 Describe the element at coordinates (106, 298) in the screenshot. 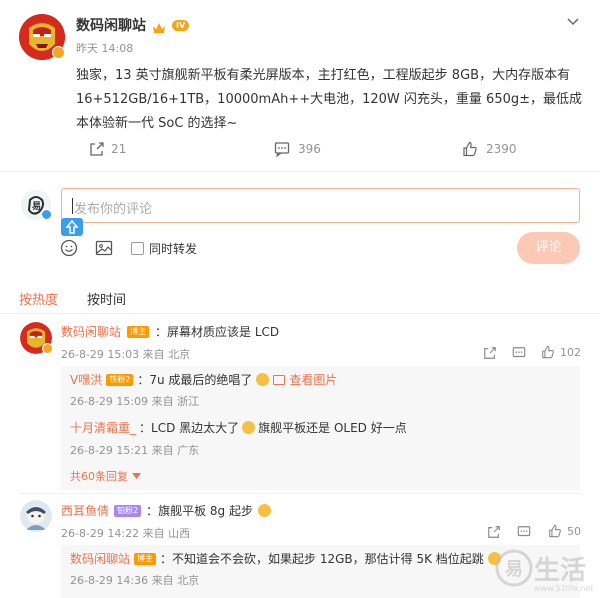

I see `tab-sort-time: 按时间` at that location.